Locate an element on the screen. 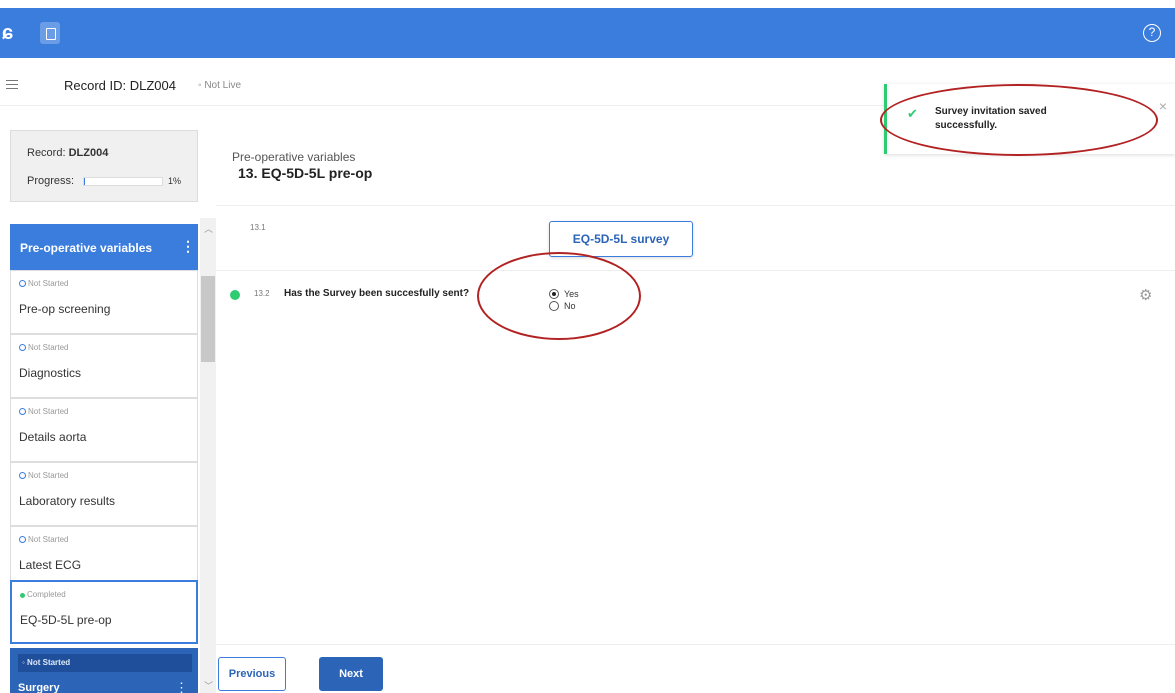 The width and height of the screenshot is (1175, 693). top-navbar: ɕ ? is located at coordinates (587, 33).